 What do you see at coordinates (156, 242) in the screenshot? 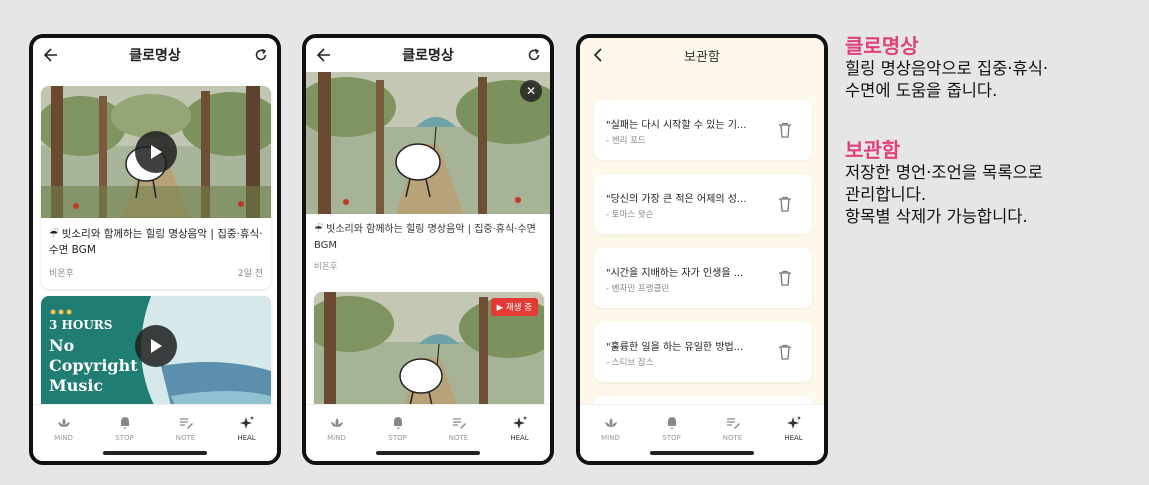
I see `video-title: ☔ 빗소리와 함께하는 힐링 명상음악 | 집중·휴식·수면 BGM` at bounding box center [156, 242].